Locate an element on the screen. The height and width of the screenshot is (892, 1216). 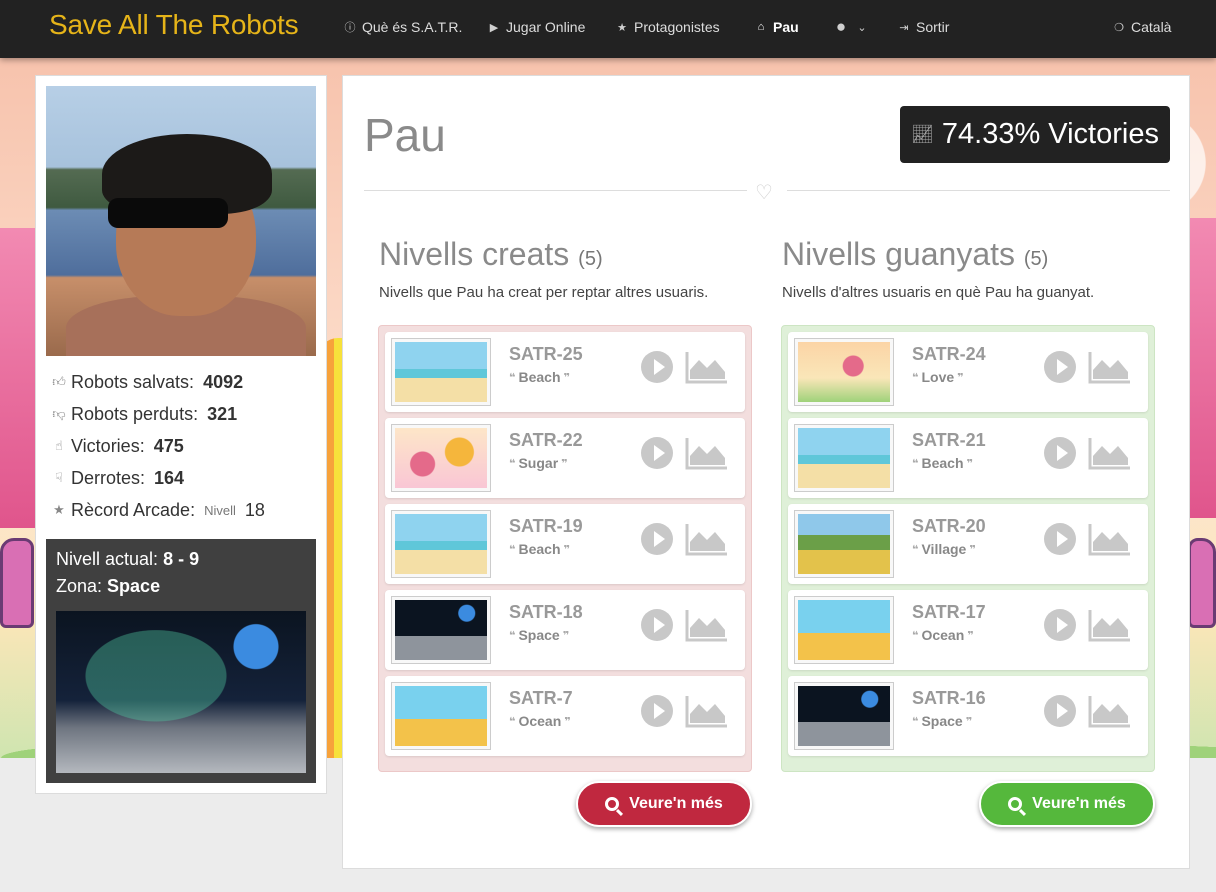
see-more-created-button: Veure'n més is located at coordinates (664, 804).